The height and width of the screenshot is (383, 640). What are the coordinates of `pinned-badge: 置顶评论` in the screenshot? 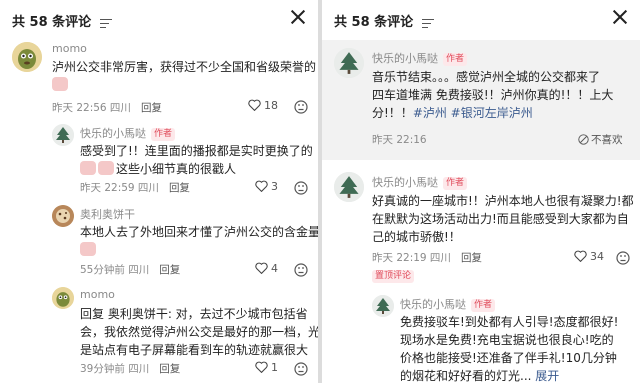 It's located at (393, 276).